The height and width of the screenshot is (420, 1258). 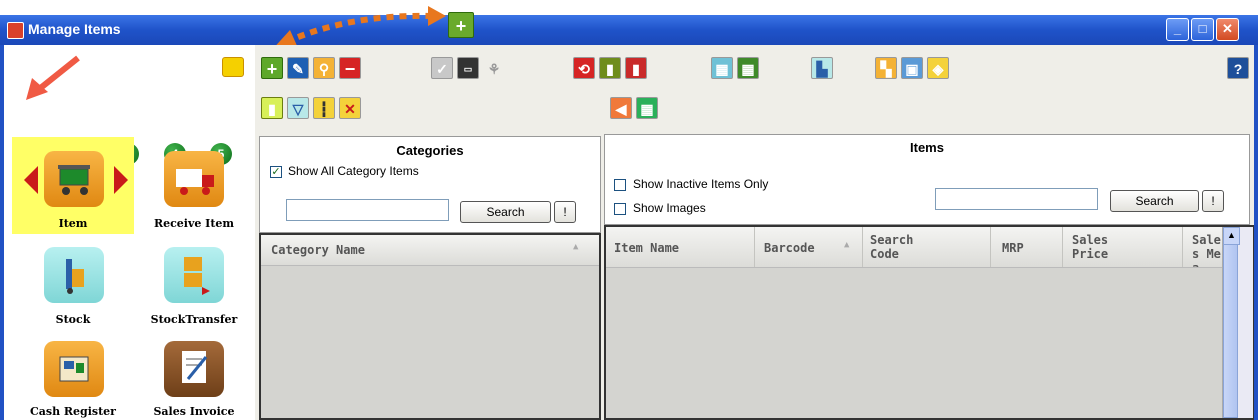 I want to click on approve-check-icon: ✓, so click(x=442, y=68).